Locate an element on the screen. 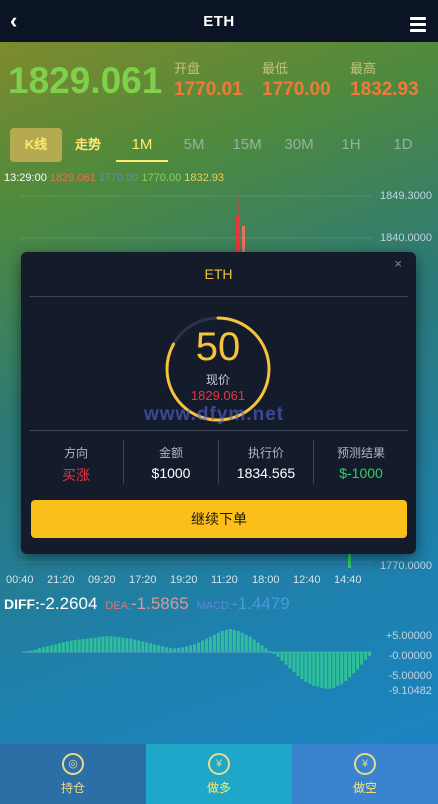 The height and width of the screenshot is (804, 438). macd-chart is located at coordinates (197, 658).